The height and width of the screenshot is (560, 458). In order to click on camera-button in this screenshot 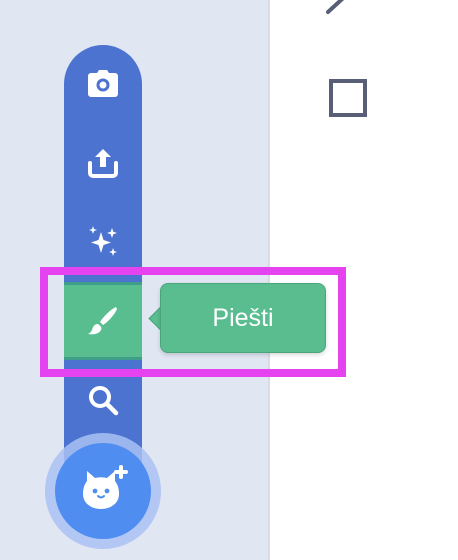, I will do `click(103, 84)`.